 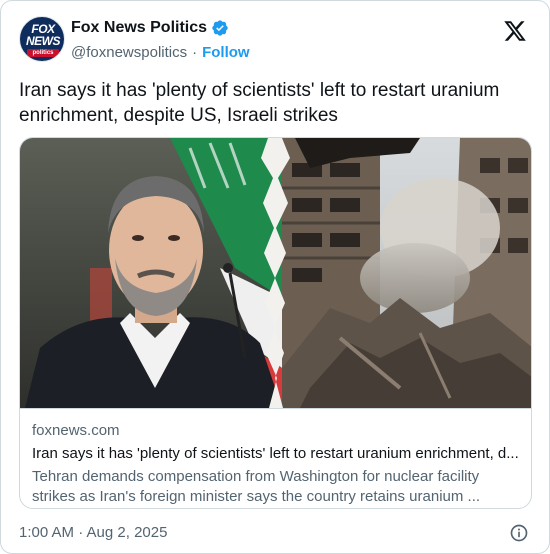 I want to click on avatar-logo-bar: politics, so click(x=43, y=53).